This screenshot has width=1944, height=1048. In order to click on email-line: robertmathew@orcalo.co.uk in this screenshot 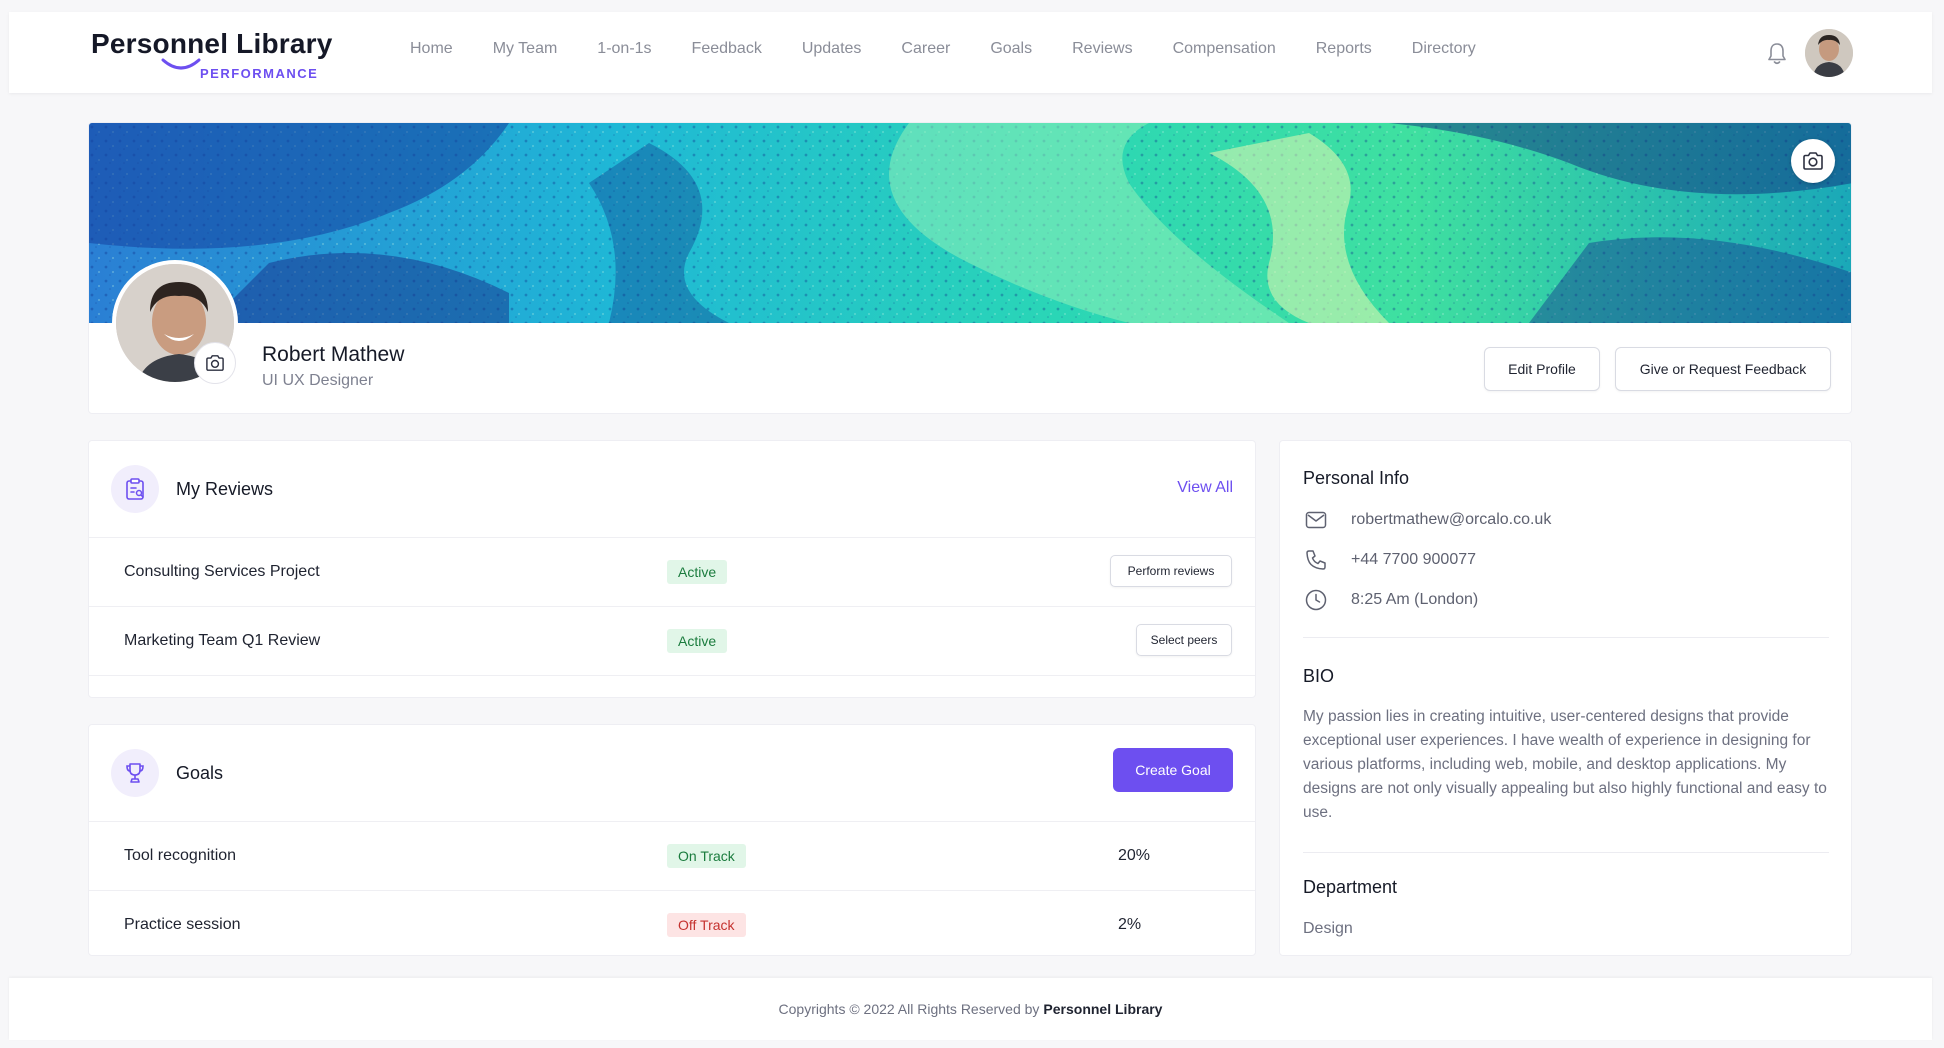, I will do `click(1427, 520)`.